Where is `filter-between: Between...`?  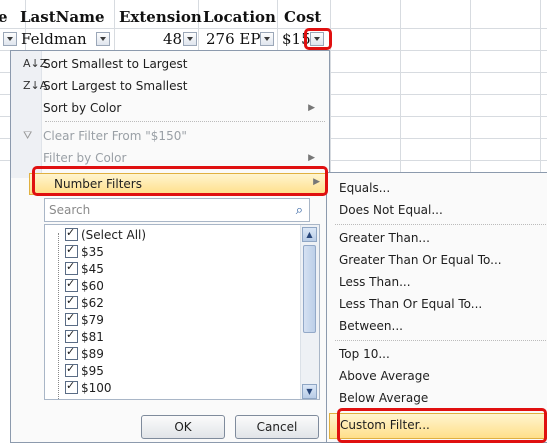
filter-between: Between... is located at coordinates (371, 326).